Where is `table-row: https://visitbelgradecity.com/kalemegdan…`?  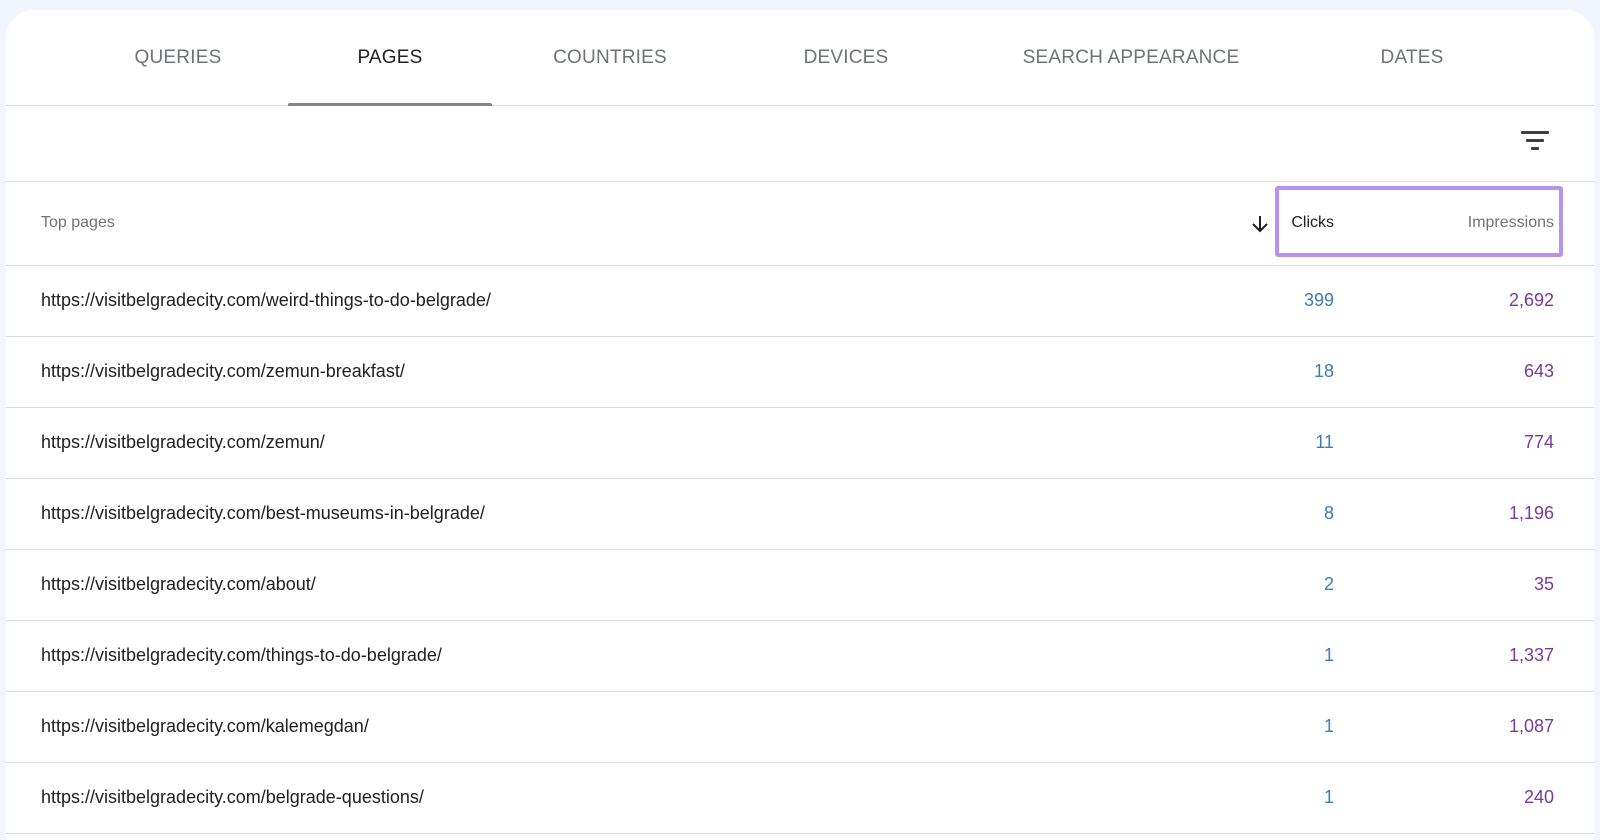
table-row: https://visitbelgradecity.com/kalemegdan… is located at coordinates (800, 727).